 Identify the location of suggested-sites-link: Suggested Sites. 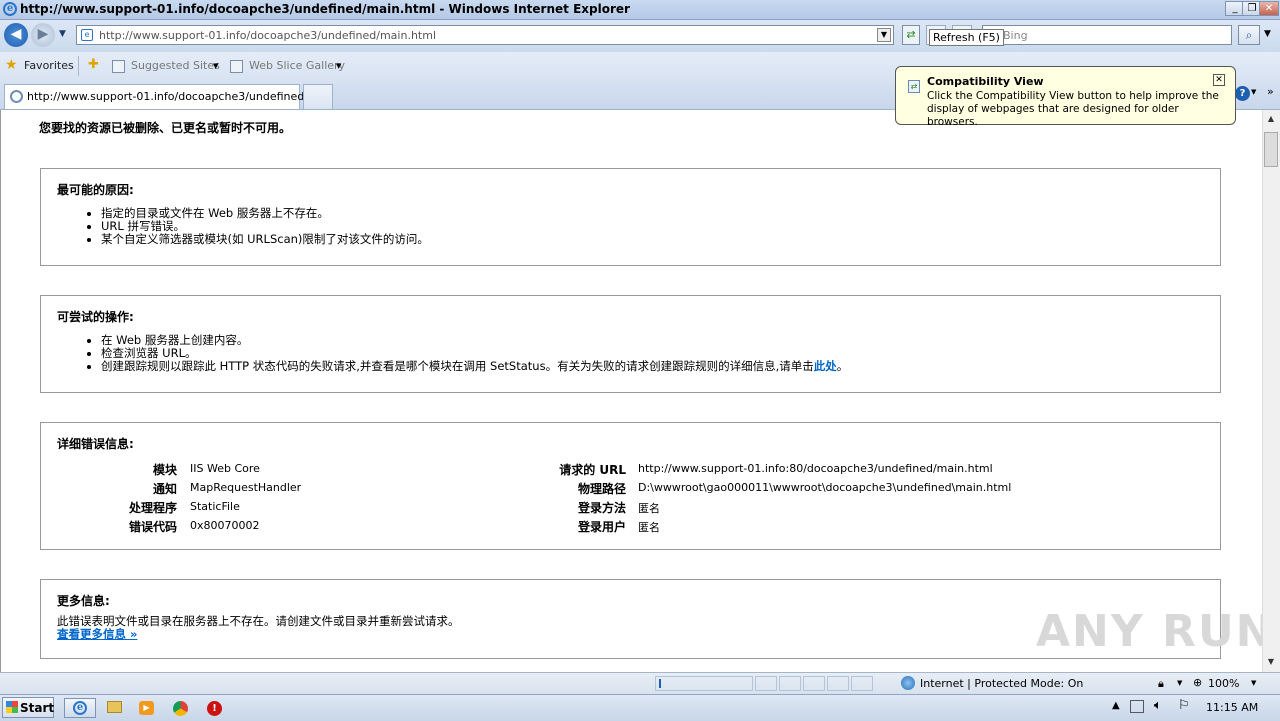
(175, 65).